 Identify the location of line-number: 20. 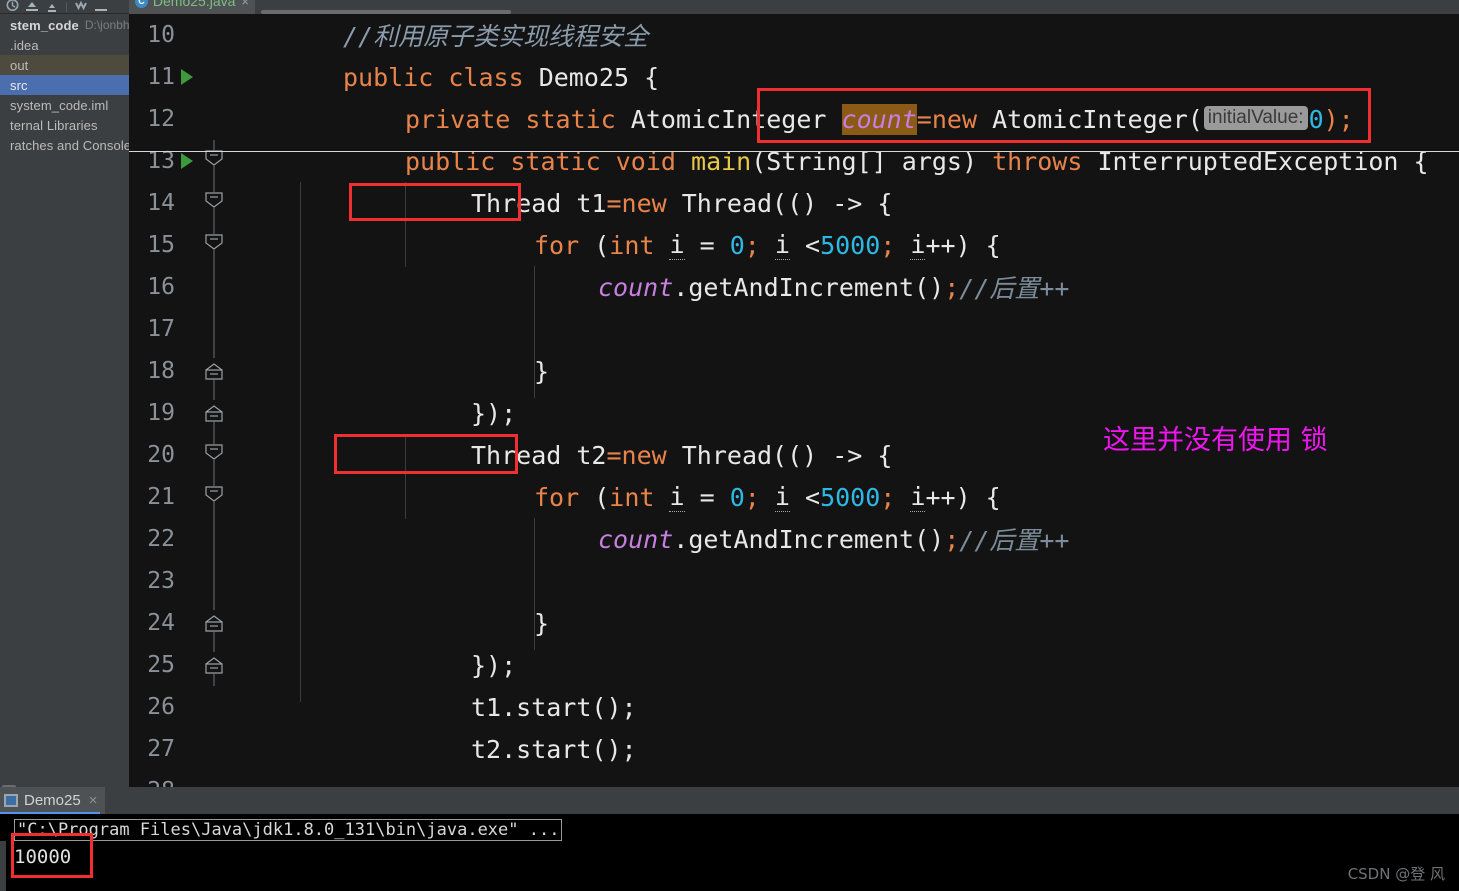
(161, 455).